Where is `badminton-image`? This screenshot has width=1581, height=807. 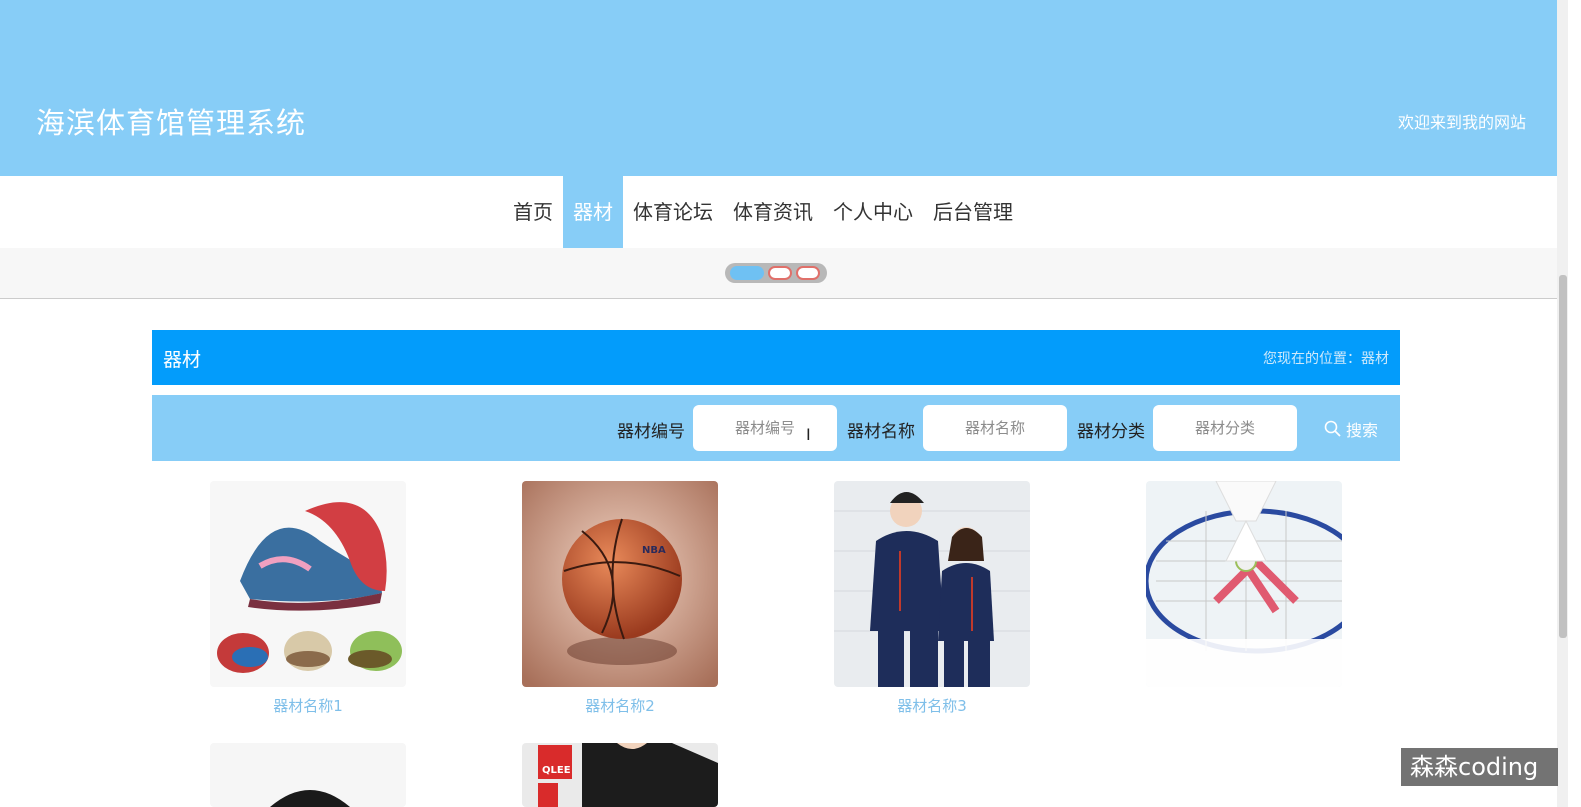
badminton-image is located at coordinates (1244, 584).